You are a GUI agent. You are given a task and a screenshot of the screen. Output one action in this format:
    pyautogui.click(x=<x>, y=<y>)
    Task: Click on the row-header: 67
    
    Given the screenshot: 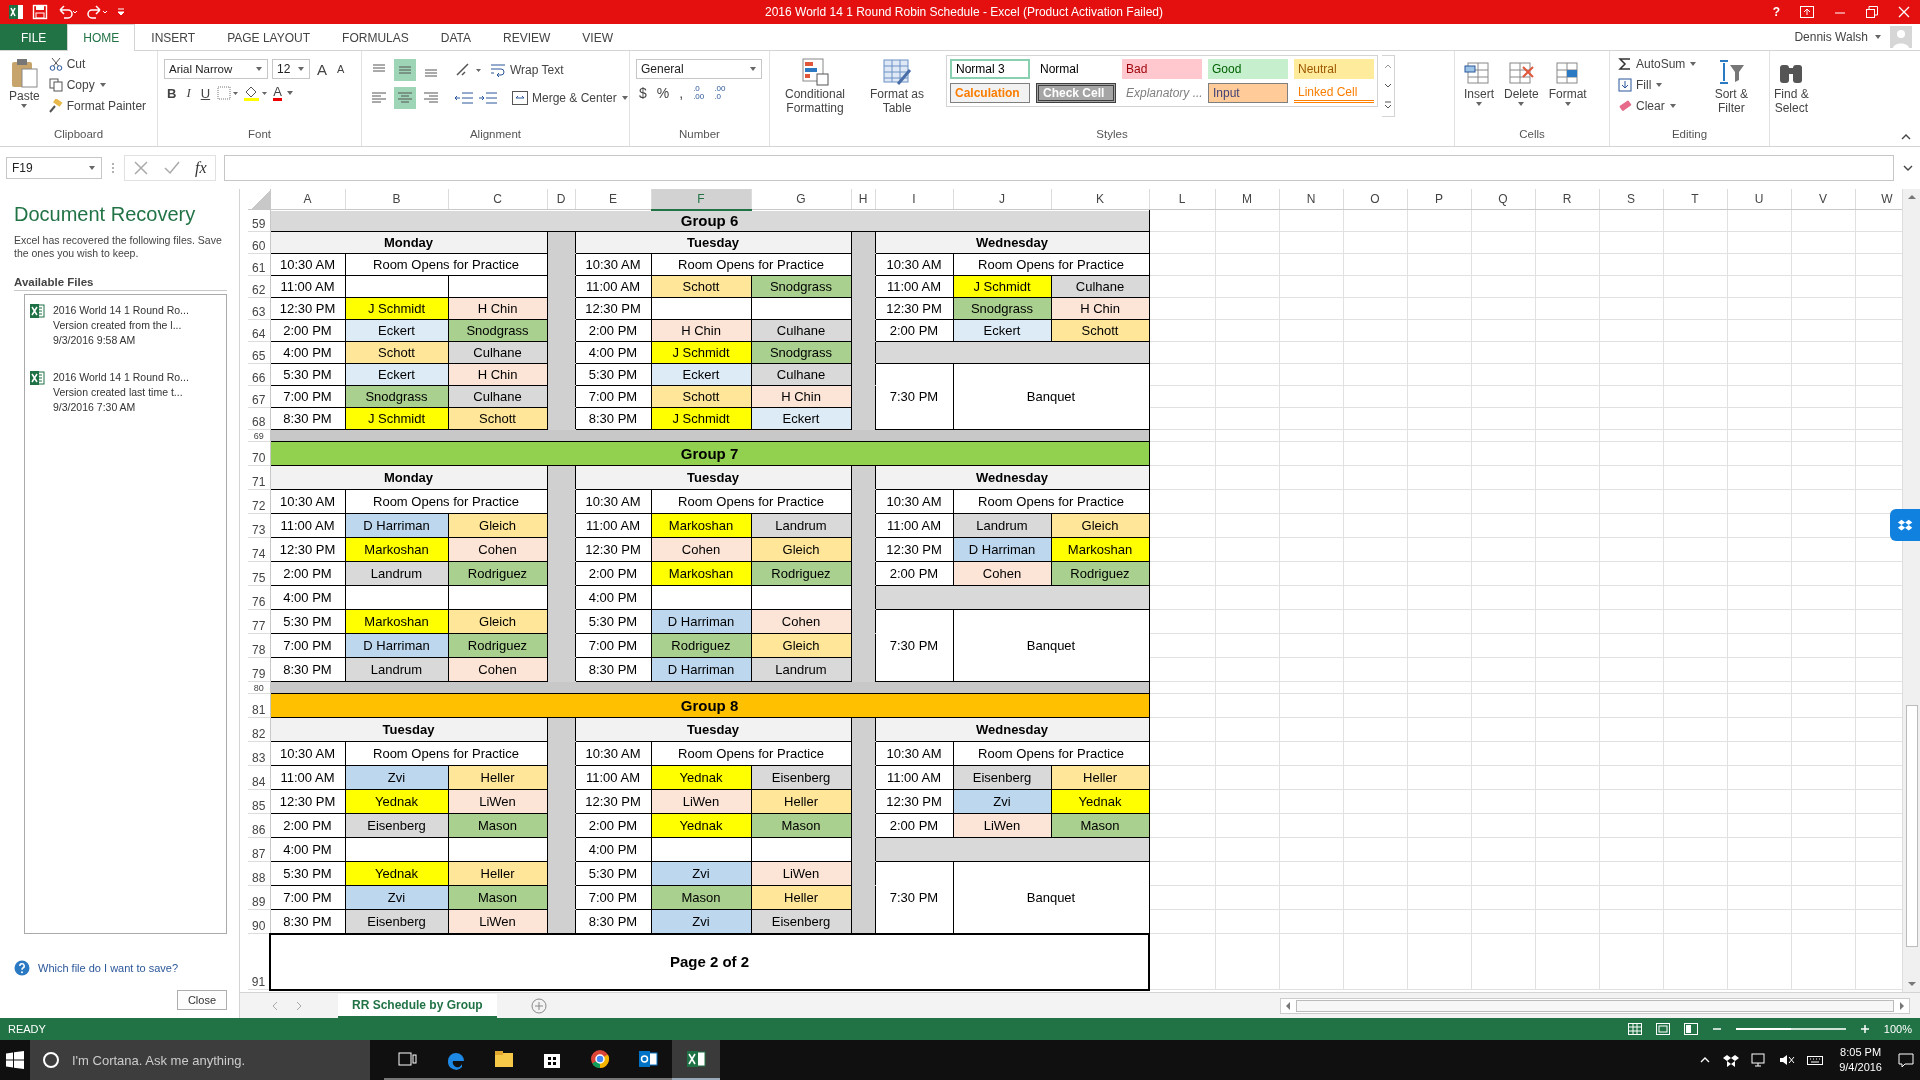 What is the action you would take?
    pyautogui.click(x=259, y=396)
    